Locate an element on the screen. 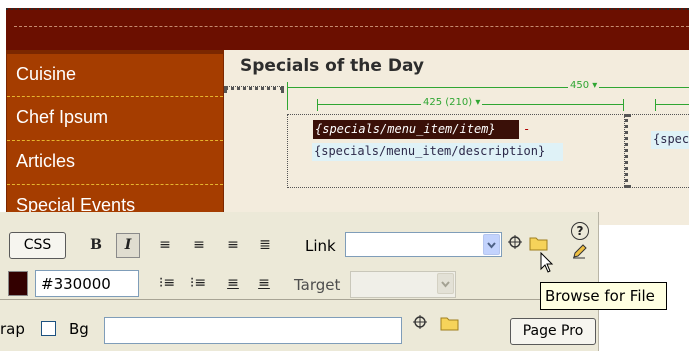 This screenshot has height=351, width=689. align-center-icon: ≡ is located at coordinates (199, 245).